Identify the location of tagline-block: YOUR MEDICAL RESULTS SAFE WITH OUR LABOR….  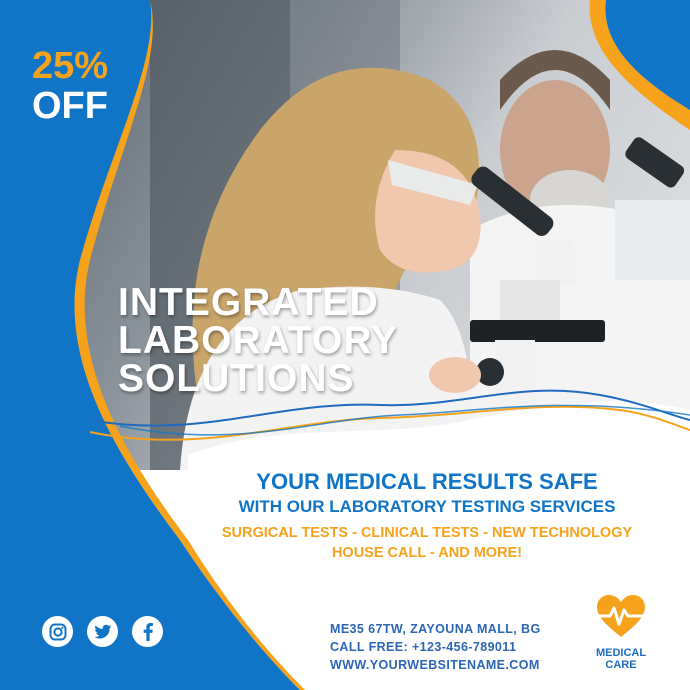
(427, 515).